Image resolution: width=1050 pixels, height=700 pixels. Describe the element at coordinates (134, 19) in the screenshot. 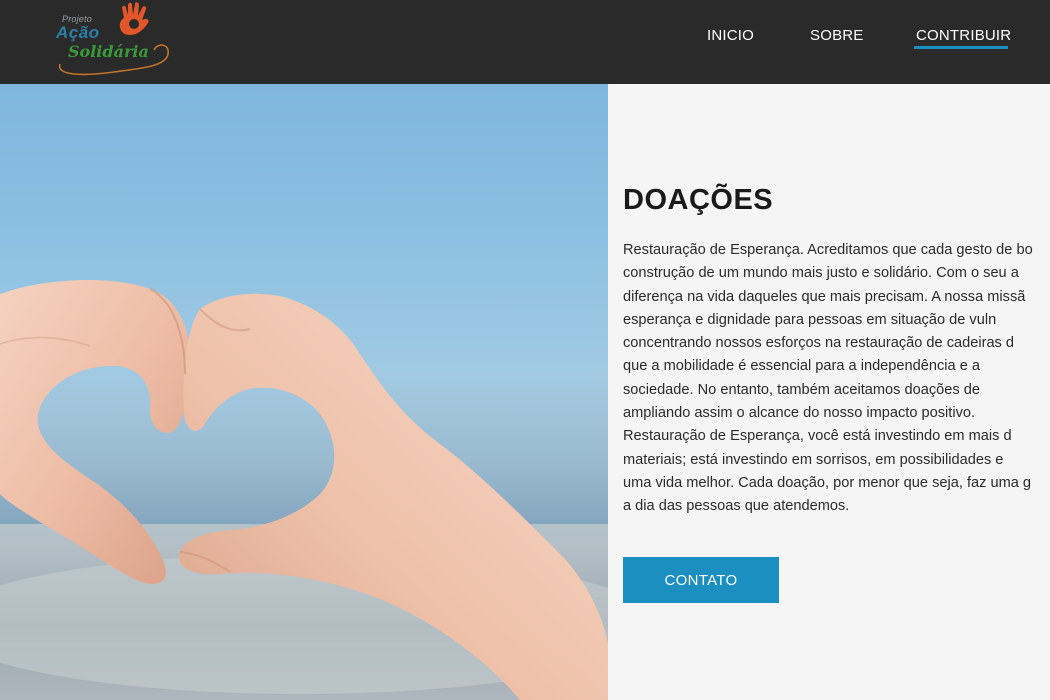

I see `hand-print-icon` at that location.